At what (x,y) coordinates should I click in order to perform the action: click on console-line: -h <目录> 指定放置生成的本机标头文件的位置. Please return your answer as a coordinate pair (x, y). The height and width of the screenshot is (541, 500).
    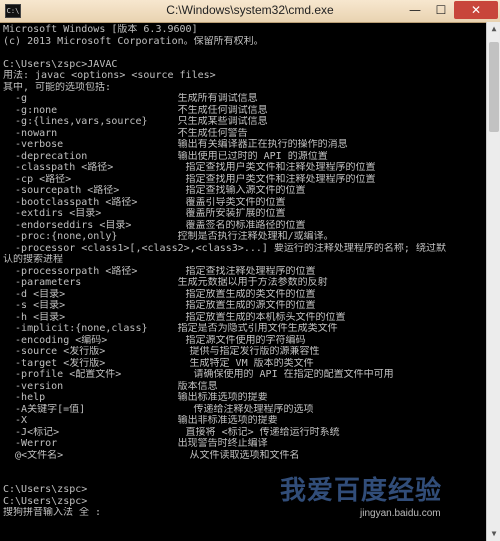
    Looking at the image, I should click on (174, 317).